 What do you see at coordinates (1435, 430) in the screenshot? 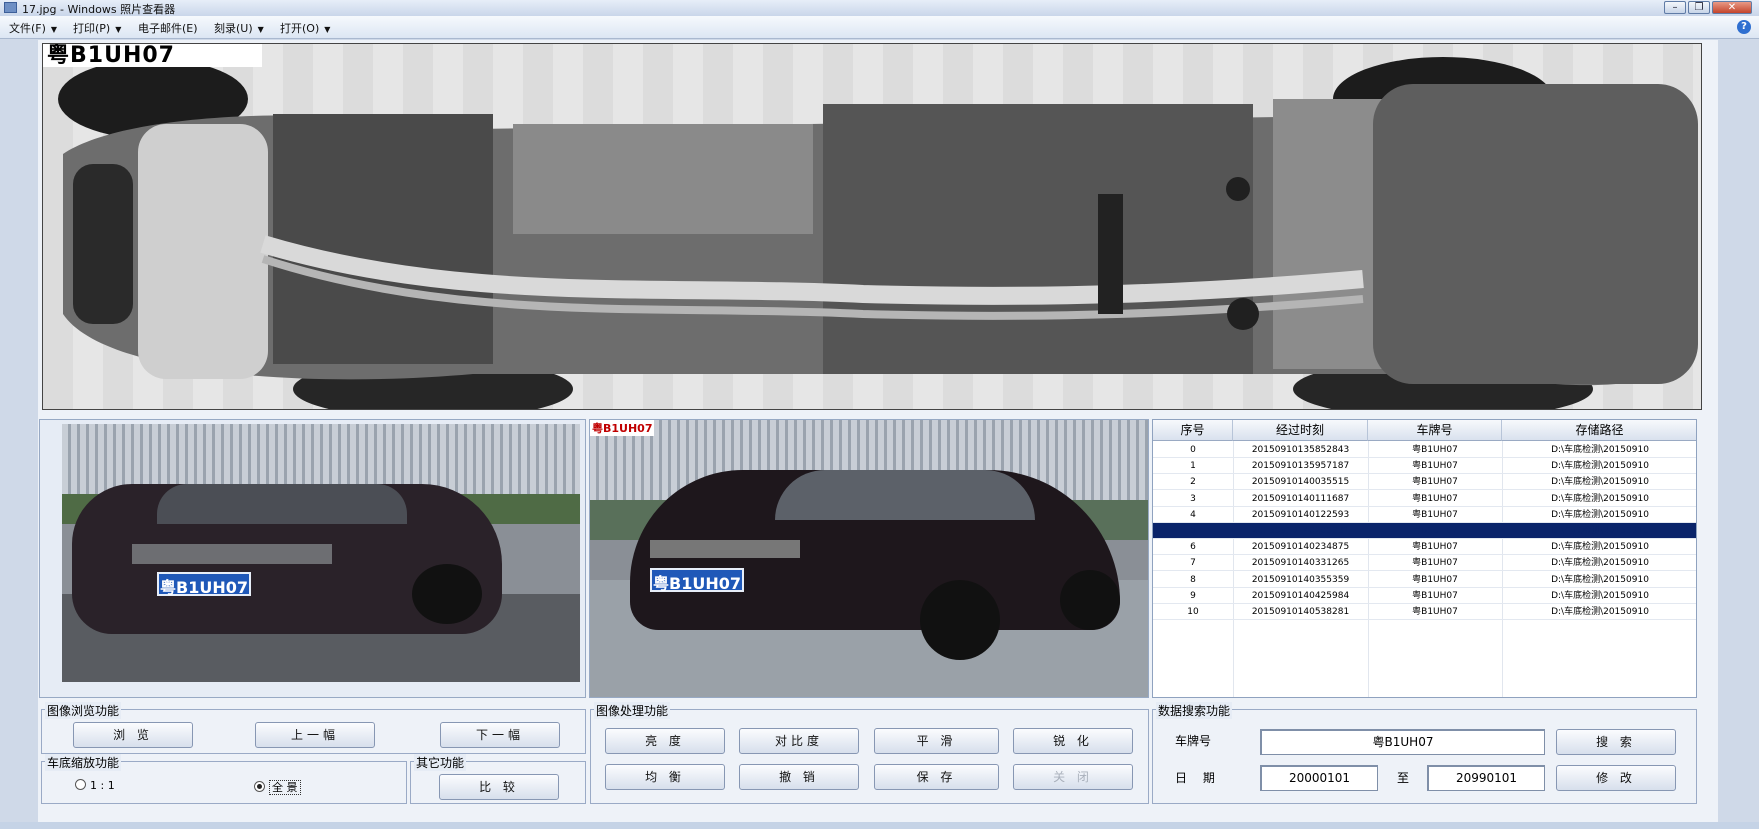
I see `column-header-plate: 车牌号` at bounding box center [1435, 430].